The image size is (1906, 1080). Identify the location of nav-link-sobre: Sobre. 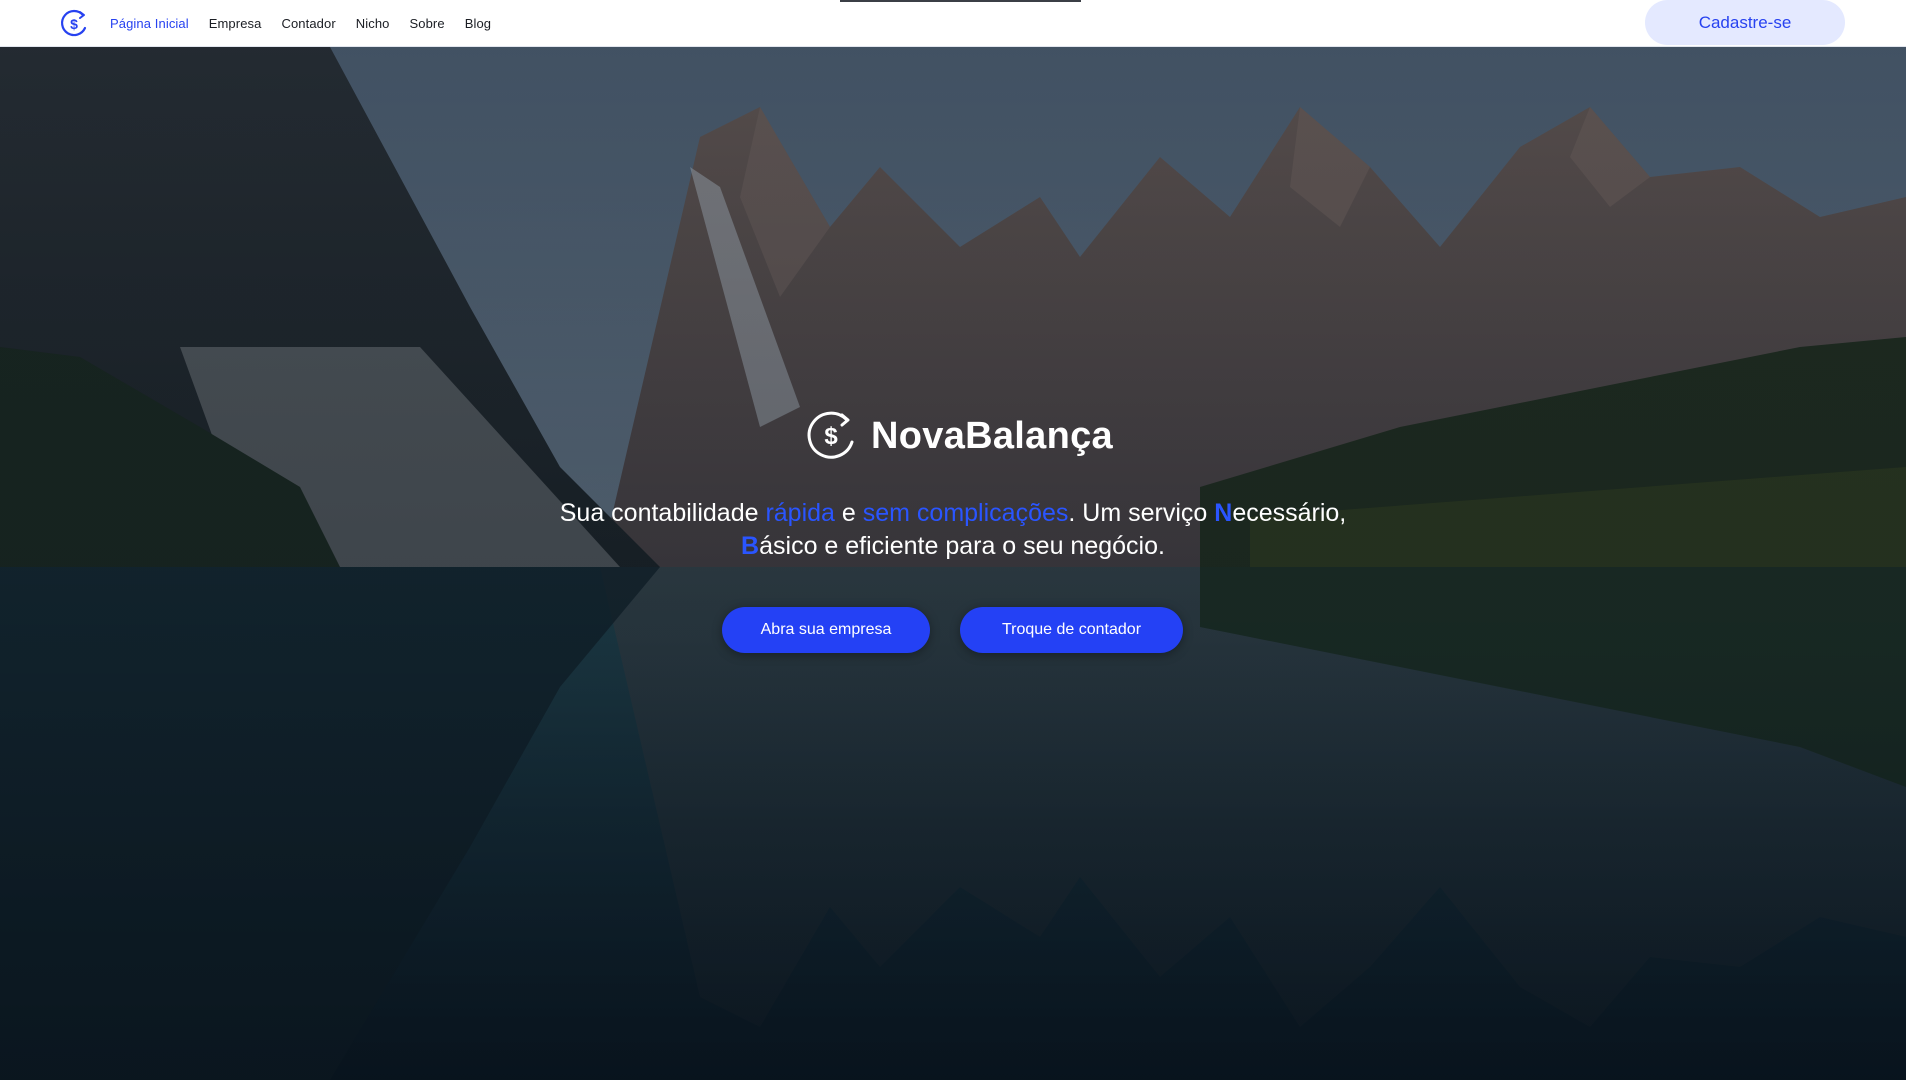
(427, 23).